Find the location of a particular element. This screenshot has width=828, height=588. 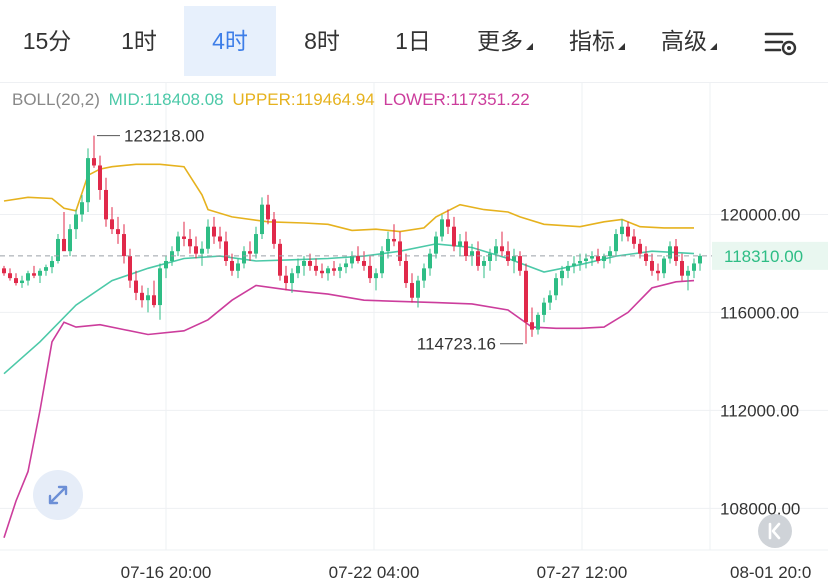

jump-to-latest-button is located at coordinates (775, 531).